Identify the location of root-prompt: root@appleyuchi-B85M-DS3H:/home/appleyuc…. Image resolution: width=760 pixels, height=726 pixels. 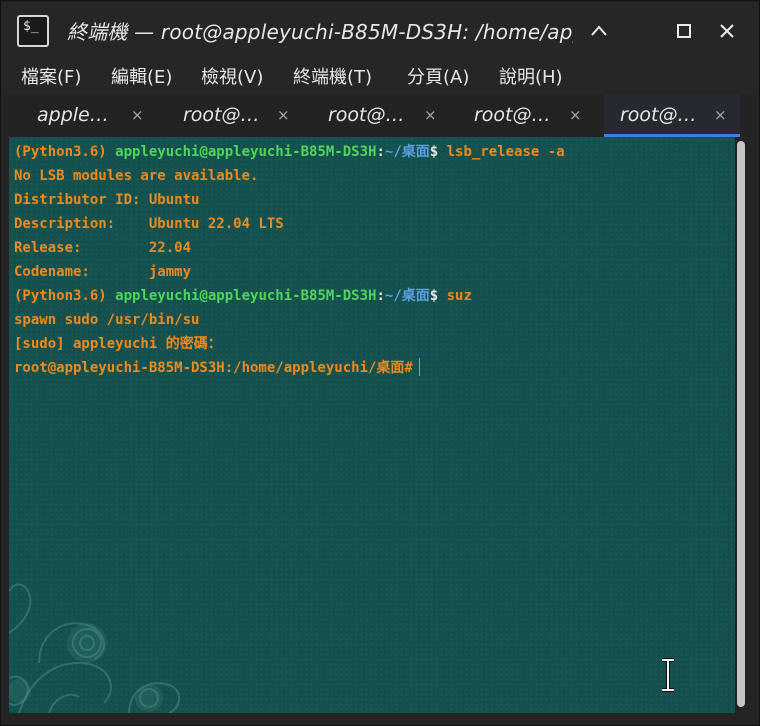
(213, 368).